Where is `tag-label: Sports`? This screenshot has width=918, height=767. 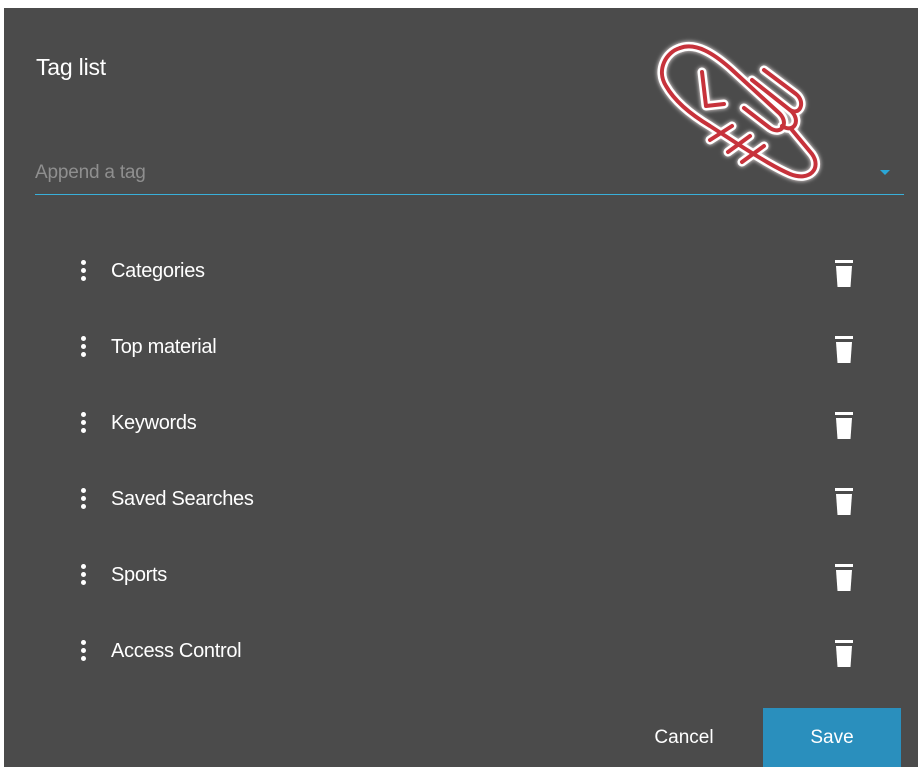
tag-label: Sports is located at coordinates (139, 575).